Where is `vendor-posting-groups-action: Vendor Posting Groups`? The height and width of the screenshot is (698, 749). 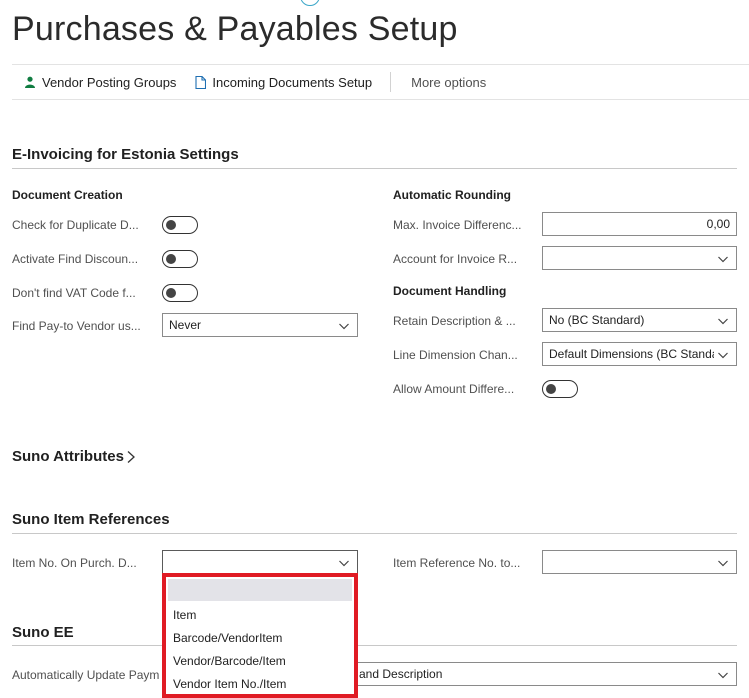 vendor-posting-groups-action: Vendor Posting Groups is located at coordinates (100, 82).